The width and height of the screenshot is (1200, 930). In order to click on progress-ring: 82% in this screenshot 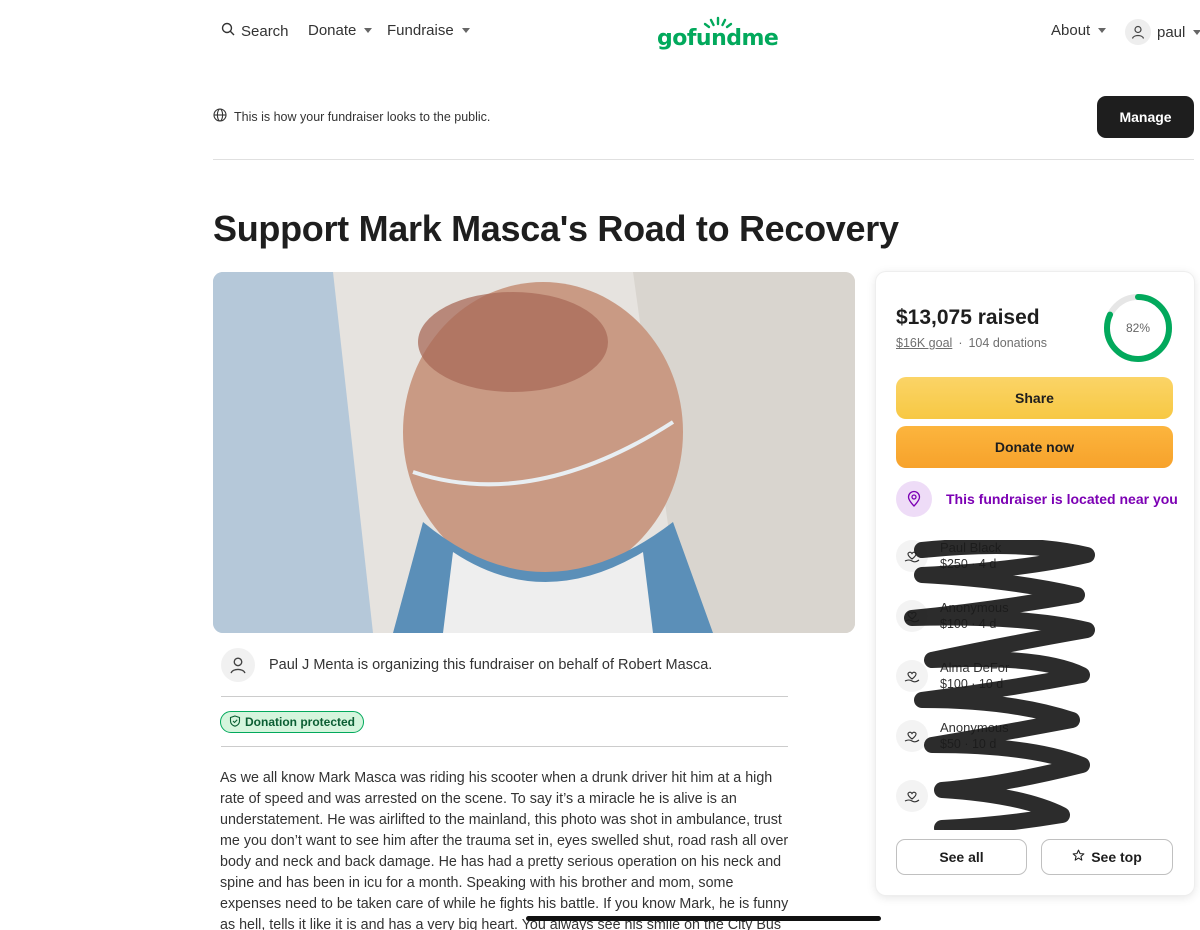, I will do `click(1138, 328)`.